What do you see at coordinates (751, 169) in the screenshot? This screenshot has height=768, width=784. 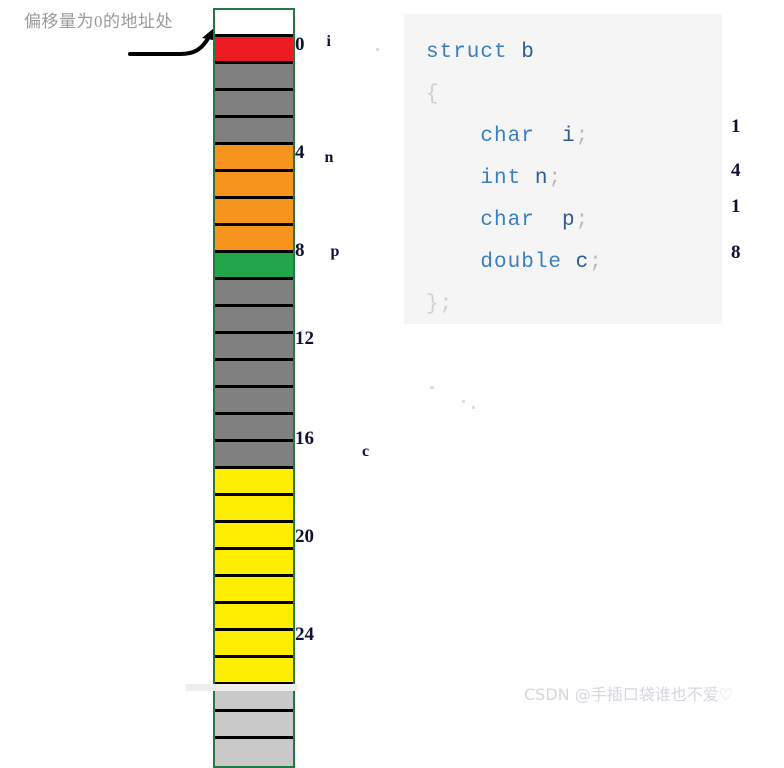 I see `member-size-annotations: 1 4 1 8` at bounding box center [751, 169].